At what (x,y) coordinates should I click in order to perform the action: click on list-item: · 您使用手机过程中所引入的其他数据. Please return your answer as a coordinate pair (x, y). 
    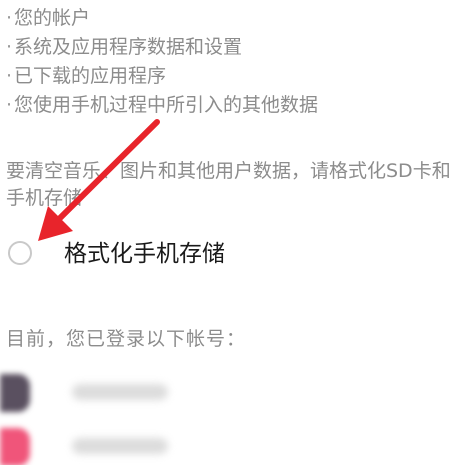
    Looking at the image, I should click on (161, 105).